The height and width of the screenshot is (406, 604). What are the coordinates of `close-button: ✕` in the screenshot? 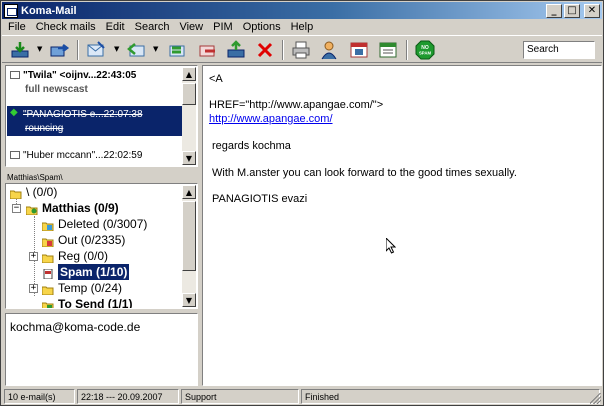 It's located at (592, 10).